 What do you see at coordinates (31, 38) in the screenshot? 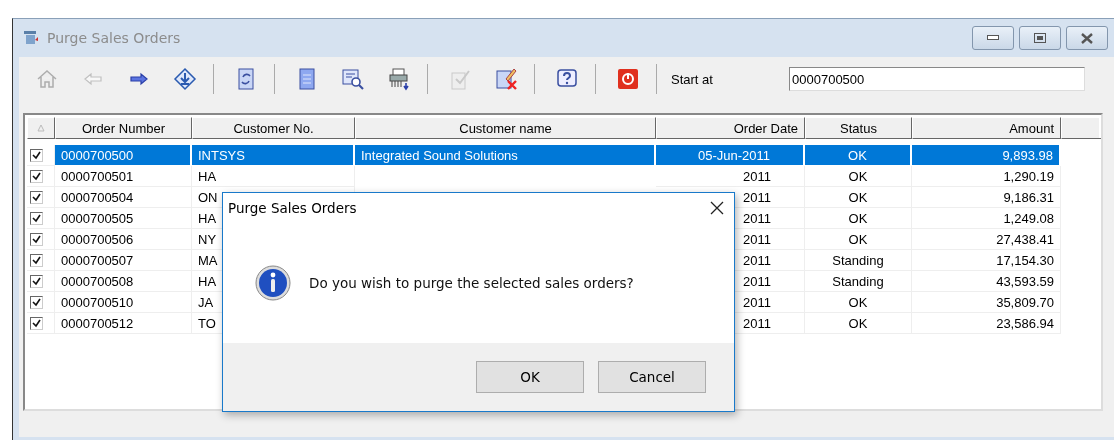
I see `app-icon` at bounding box center [31, 38].